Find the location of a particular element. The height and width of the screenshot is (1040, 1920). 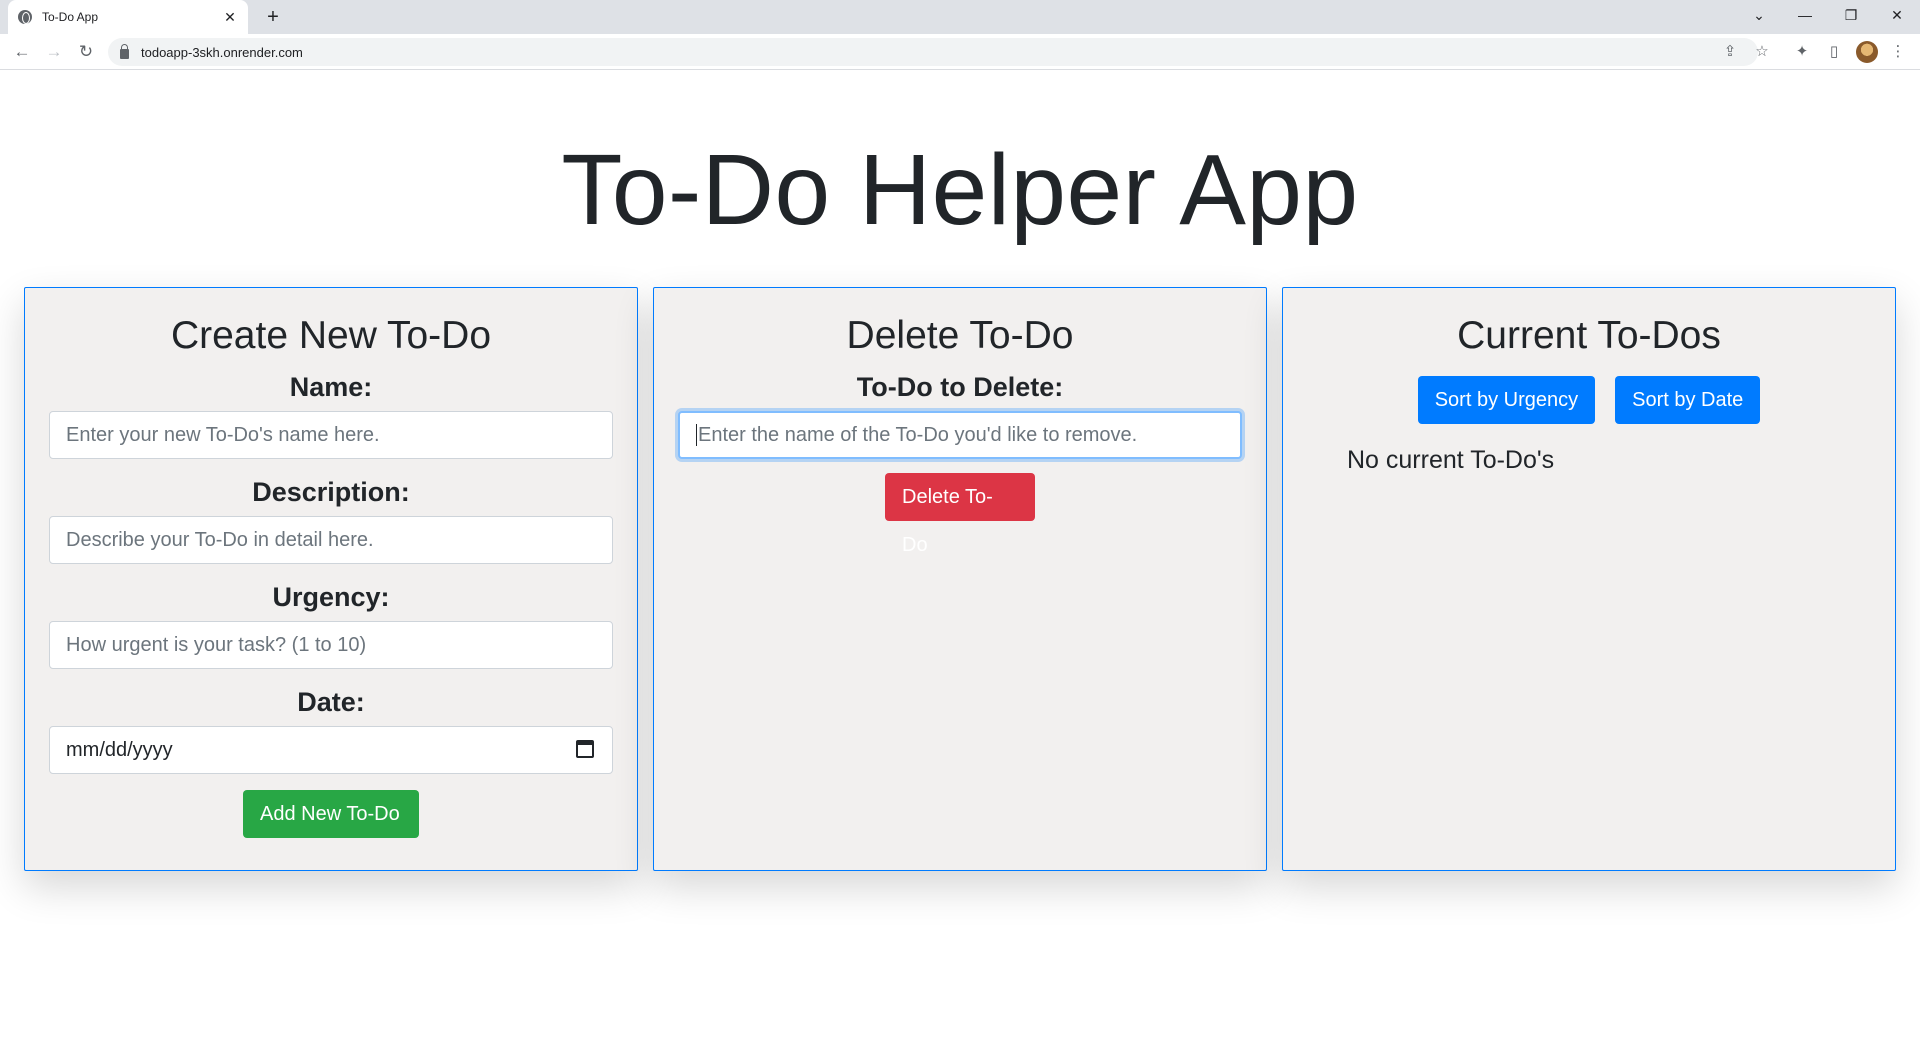

minimize-button: — is located at coordinates (1805, 15).